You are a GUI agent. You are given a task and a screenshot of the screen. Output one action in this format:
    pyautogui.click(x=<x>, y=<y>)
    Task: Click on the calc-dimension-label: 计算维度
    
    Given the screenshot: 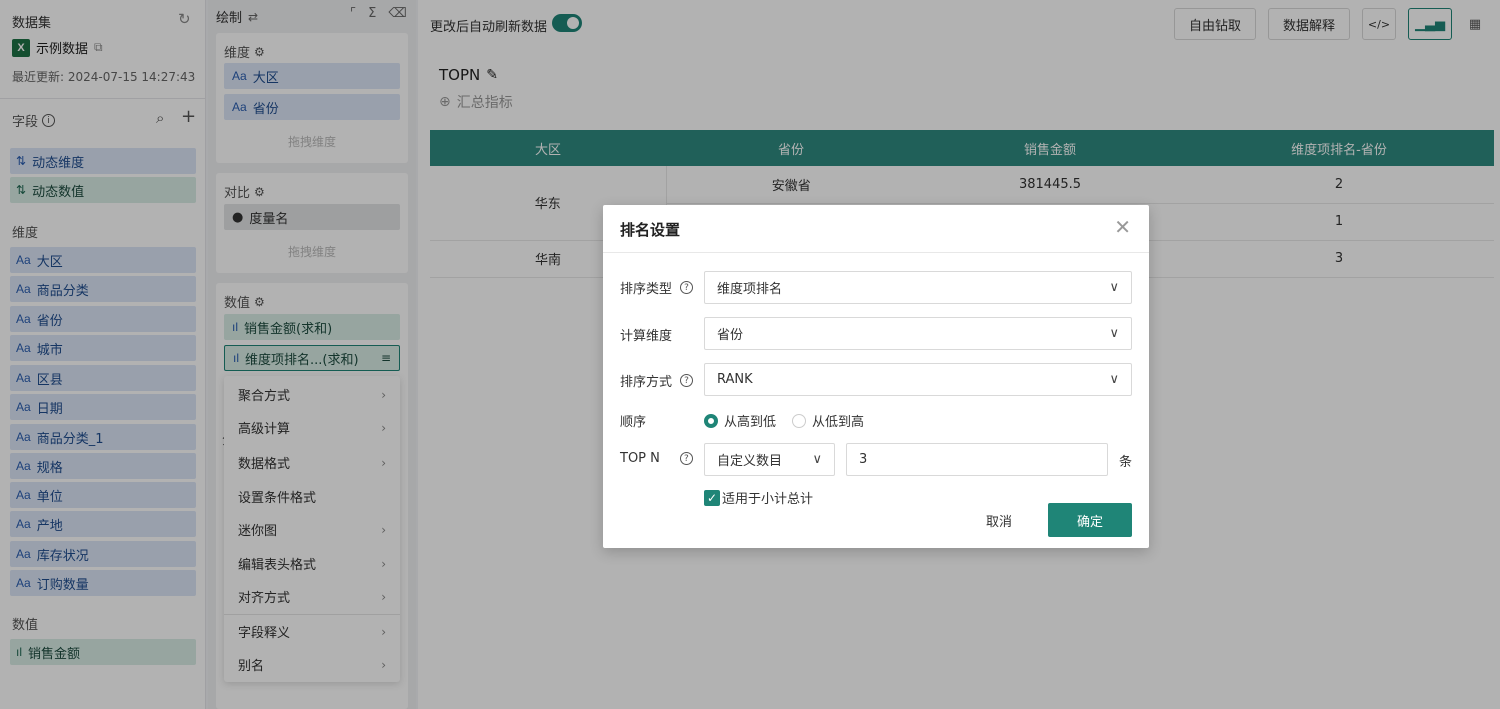 What is the action you would take?
    pyautogui.click(x=646, y=336)
    